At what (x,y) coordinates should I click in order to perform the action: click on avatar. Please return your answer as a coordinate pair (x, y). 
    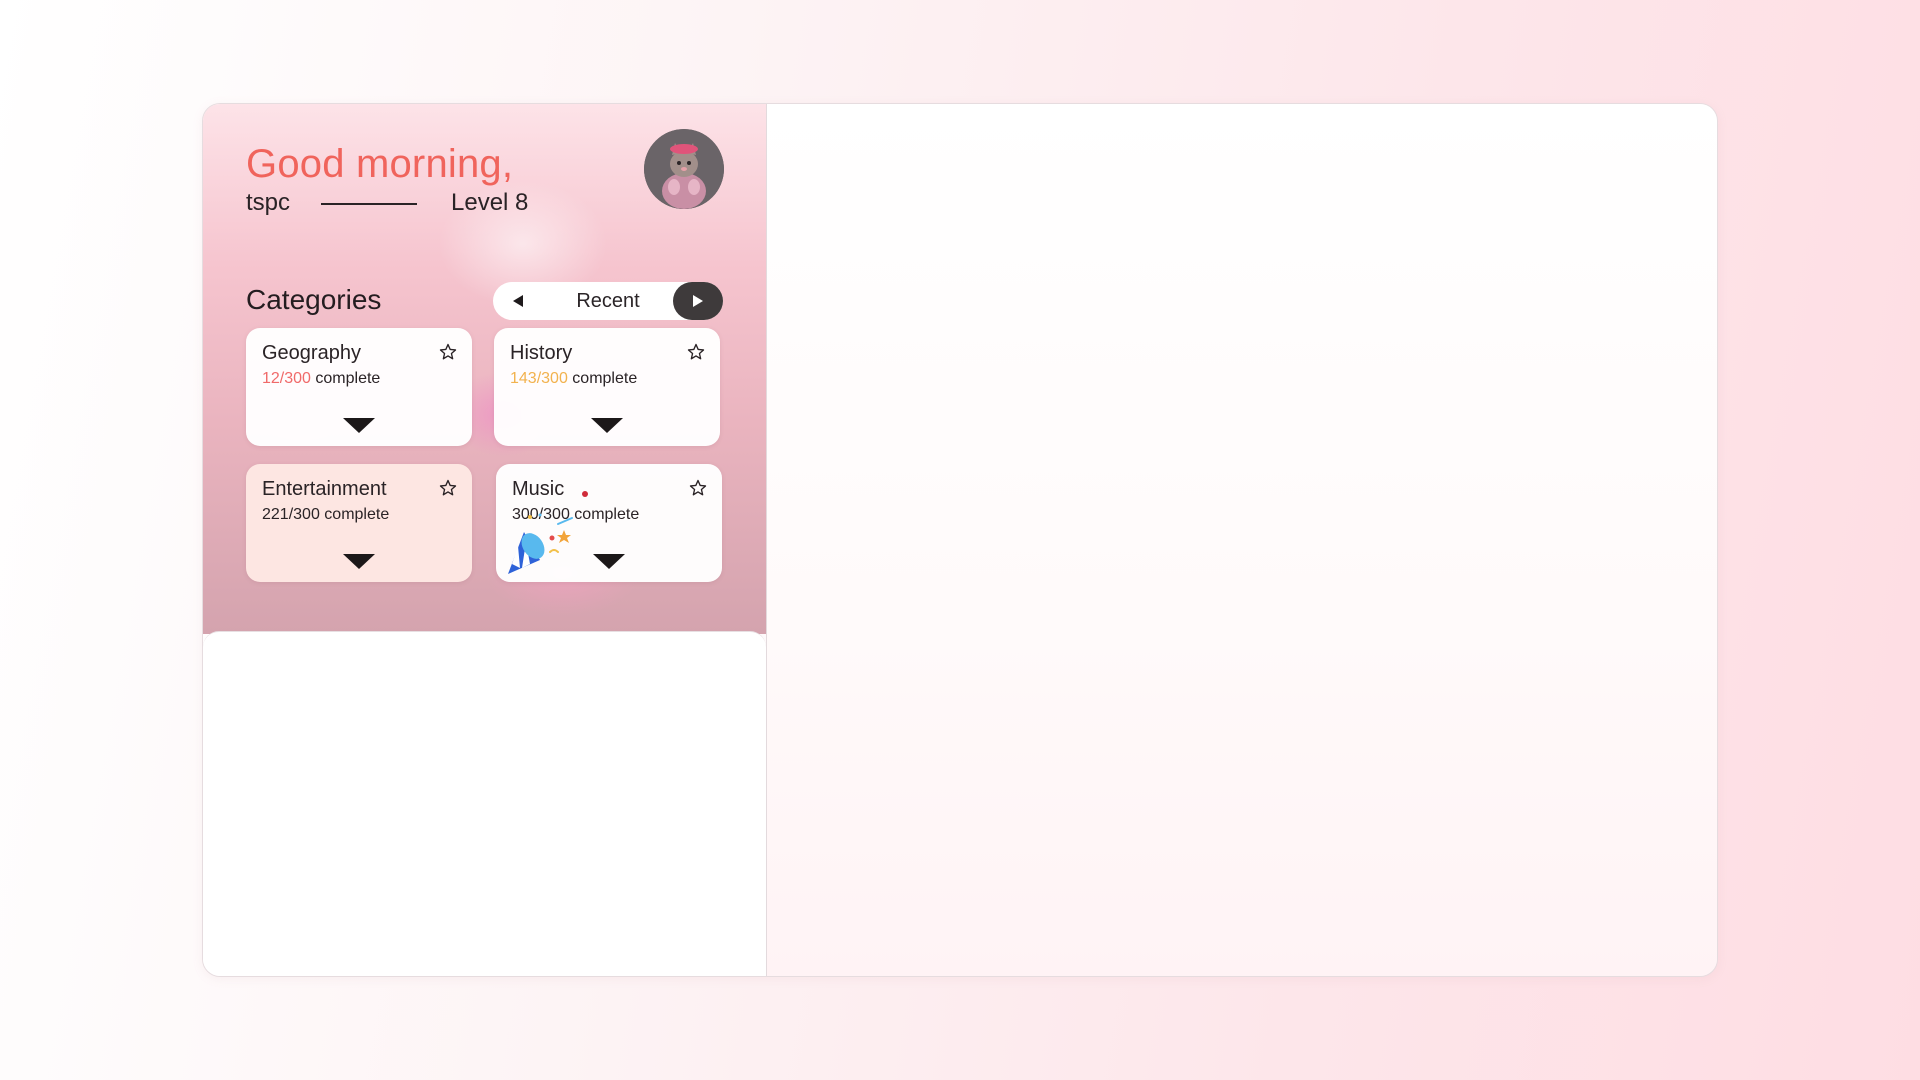
    Looking at the image, I should click on (684, 169).